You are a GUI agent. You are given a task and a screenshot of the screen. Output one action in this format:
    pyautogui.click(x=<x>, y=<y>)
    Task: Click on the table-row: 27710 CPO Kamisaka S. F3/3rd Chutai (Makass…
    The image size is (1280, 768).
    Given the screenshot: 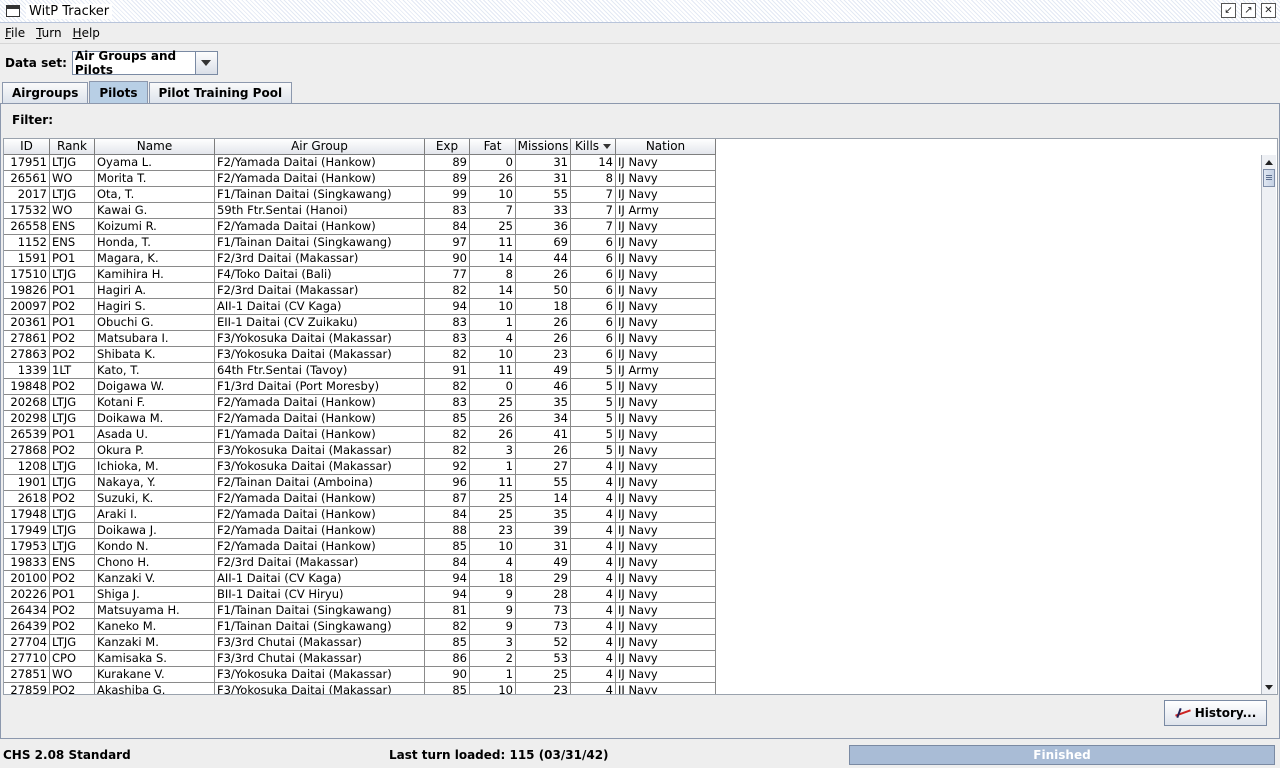 What is the action you would take?
    pyautogui.click(x=360, y=659)
    